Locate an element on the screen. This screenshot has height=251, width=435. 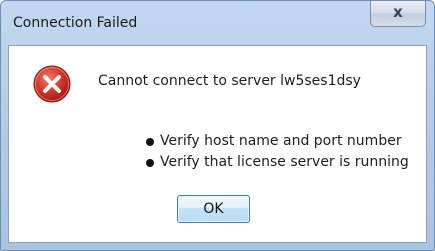
suggestion-text: Verify that license server is running is located at coordinates (284, 162).